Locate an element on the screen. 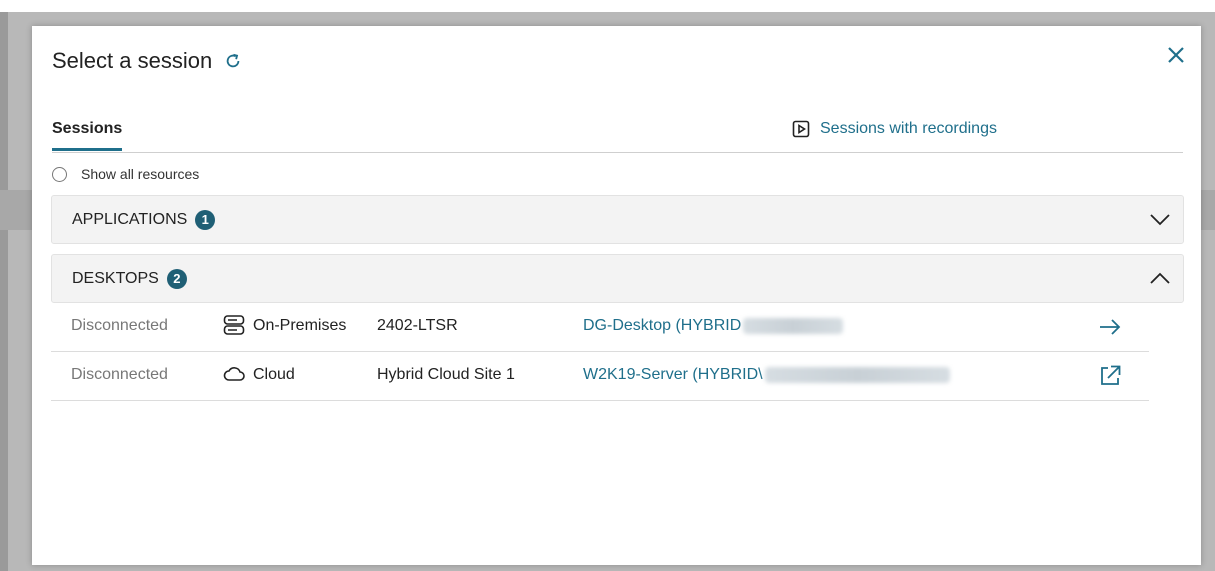  chevron-down-icon is located at coordinates (1160, 219).